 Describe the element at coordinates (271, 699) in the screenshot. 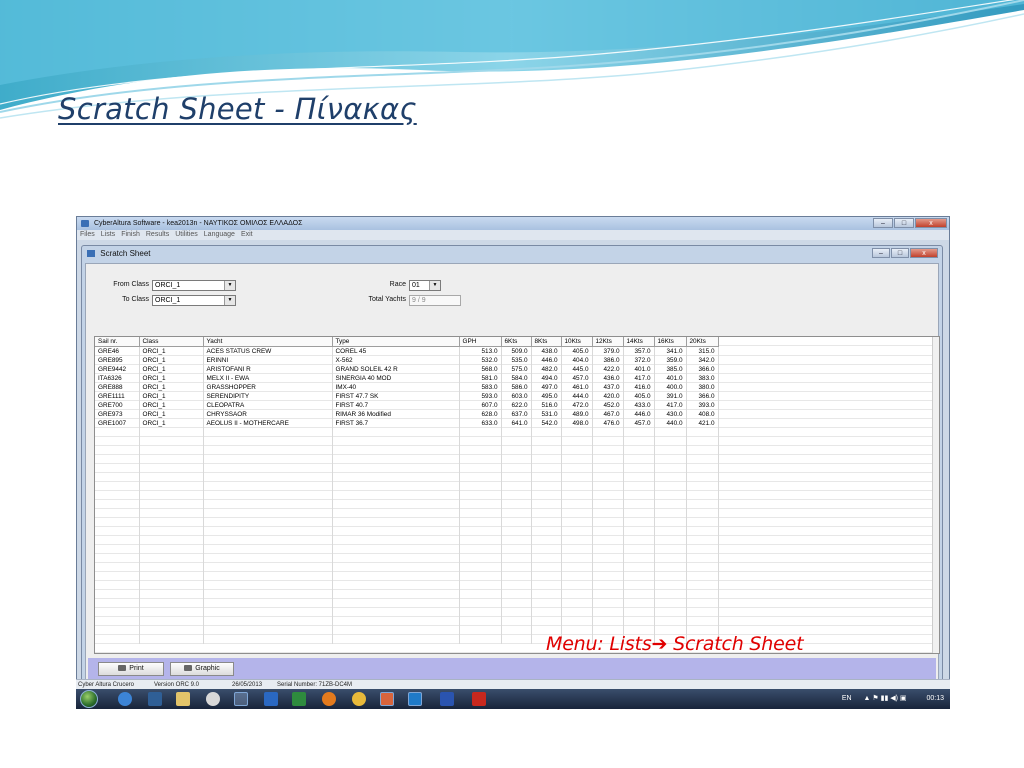

I see `word-icon` at that location.